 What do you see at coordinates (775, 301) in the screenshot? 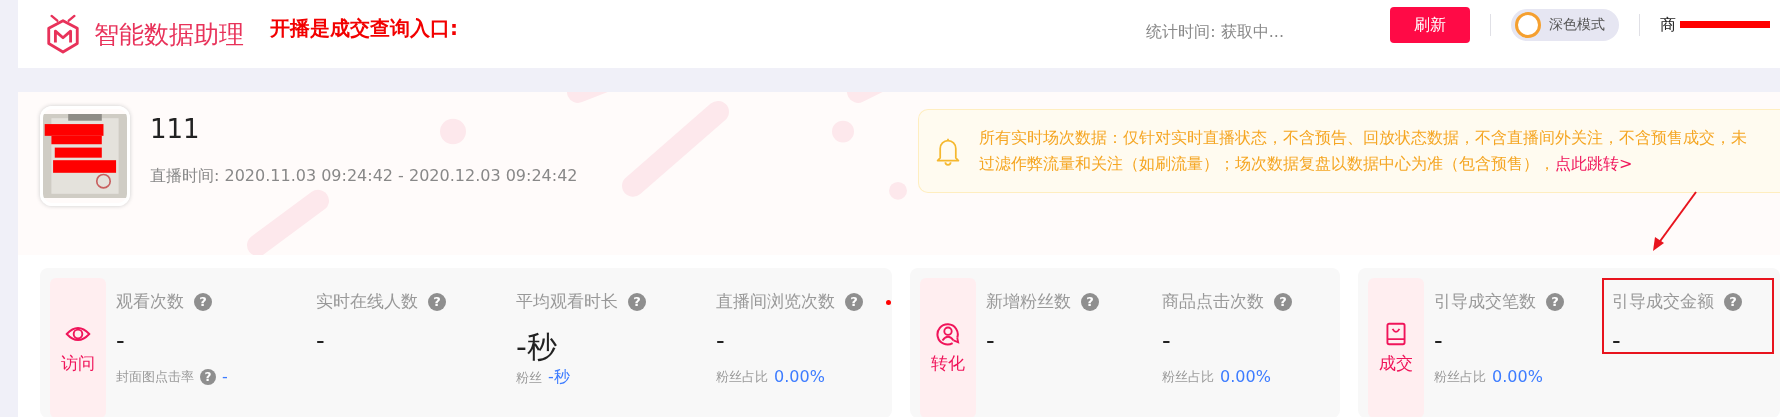
I see `metric-label: 直播间浏览次数` at bounding box center [775, 301].